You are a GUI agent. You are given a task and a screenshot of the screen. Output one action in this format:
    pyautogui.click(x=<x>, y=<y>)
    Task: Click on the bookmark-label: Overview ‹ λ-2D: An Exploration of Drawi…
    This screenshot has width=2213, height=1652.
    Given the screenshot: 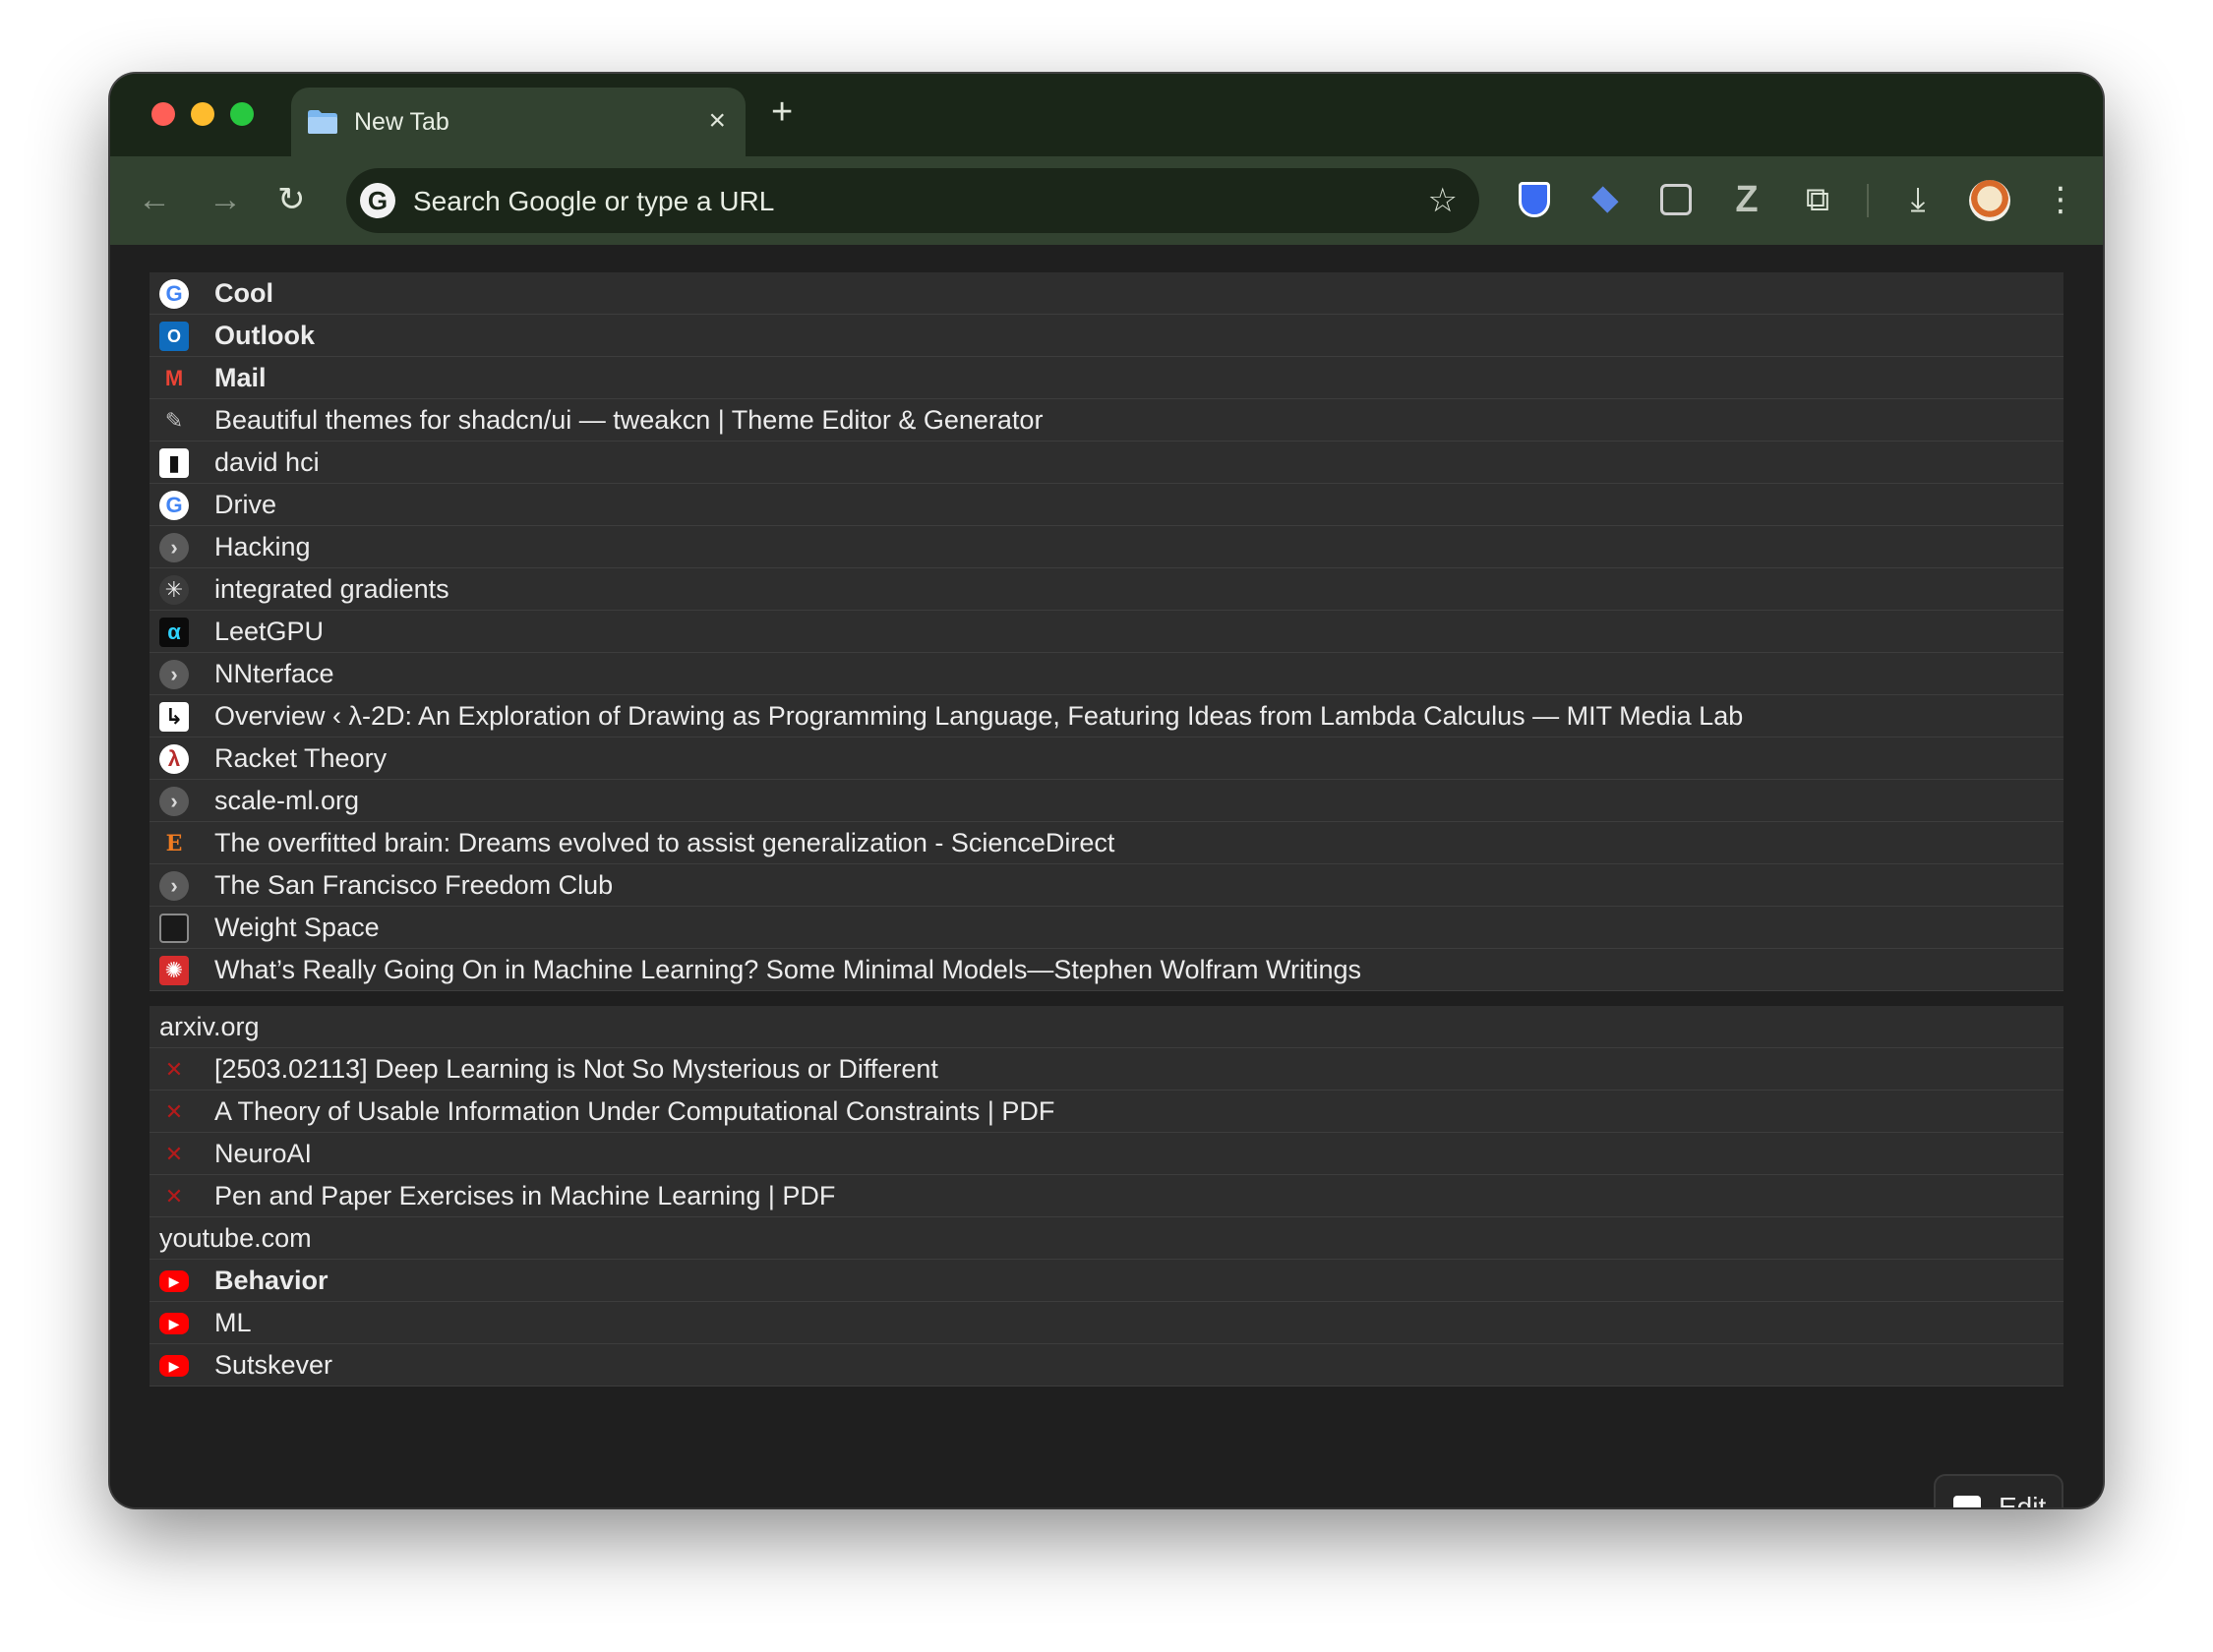 What is the action you would take?
    pyautogui.click(x=978, y=716)
    